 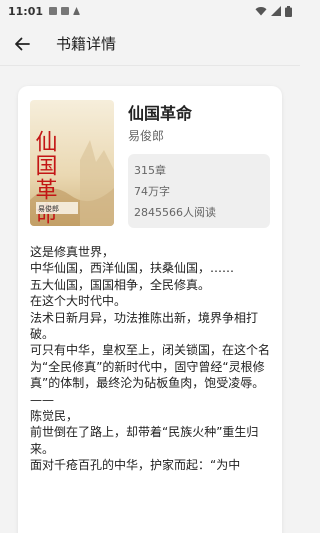 What do you see at coordinates (150, 170) in the screenshot?
I see `chapter-count: 315章` at bounding box center [150, 170].